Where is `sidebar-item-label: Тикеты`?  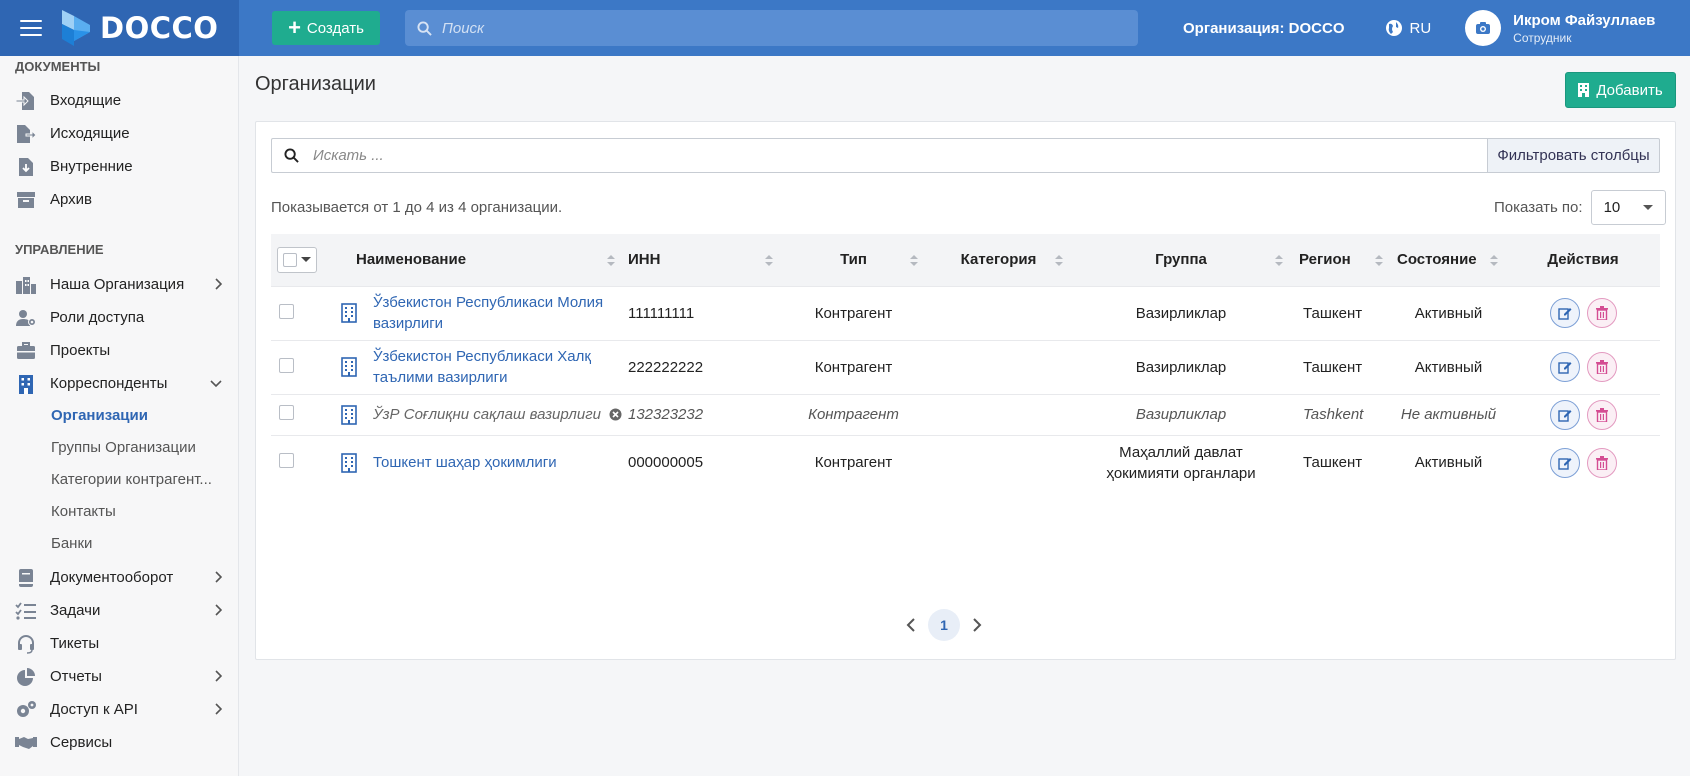 sidebar-item-label: Тикеты is located at coordinates (75, 643).